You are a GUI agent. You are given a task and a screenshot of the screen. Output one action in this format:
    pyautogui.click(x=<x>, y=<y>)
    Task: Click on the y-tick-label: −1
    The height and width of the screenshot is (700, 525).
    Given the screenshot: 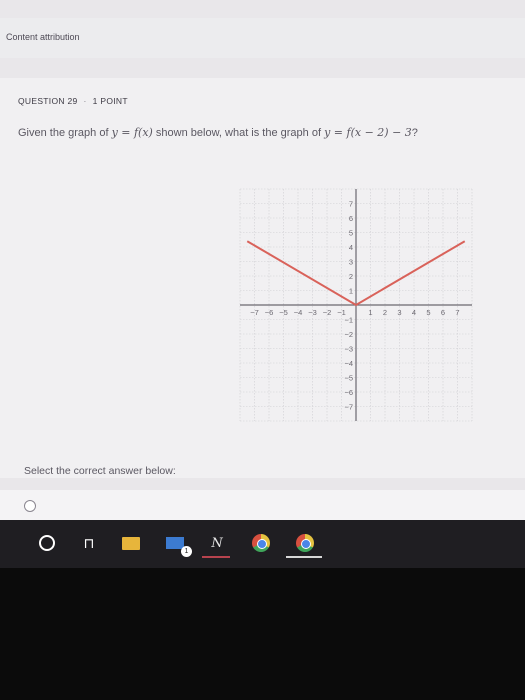 What is the action you would take?
    pyautogui.click(x=348, y=320)
    